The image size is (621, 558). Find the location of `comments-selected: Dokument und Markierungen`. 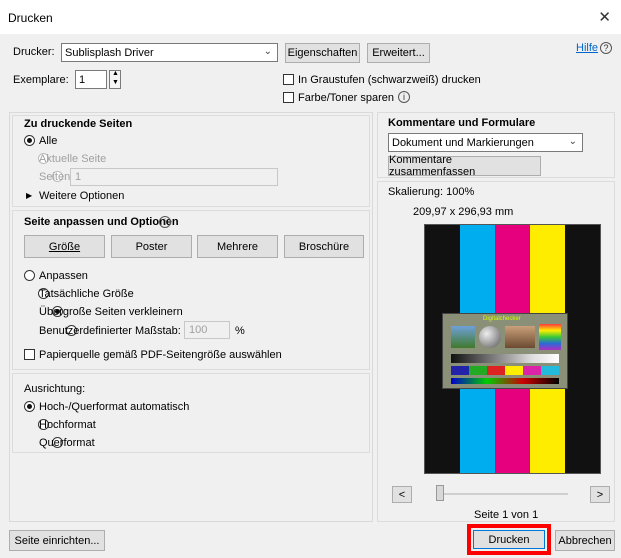

comments-selected: Dokument und Markierungen is located at coordinates (463, 143).